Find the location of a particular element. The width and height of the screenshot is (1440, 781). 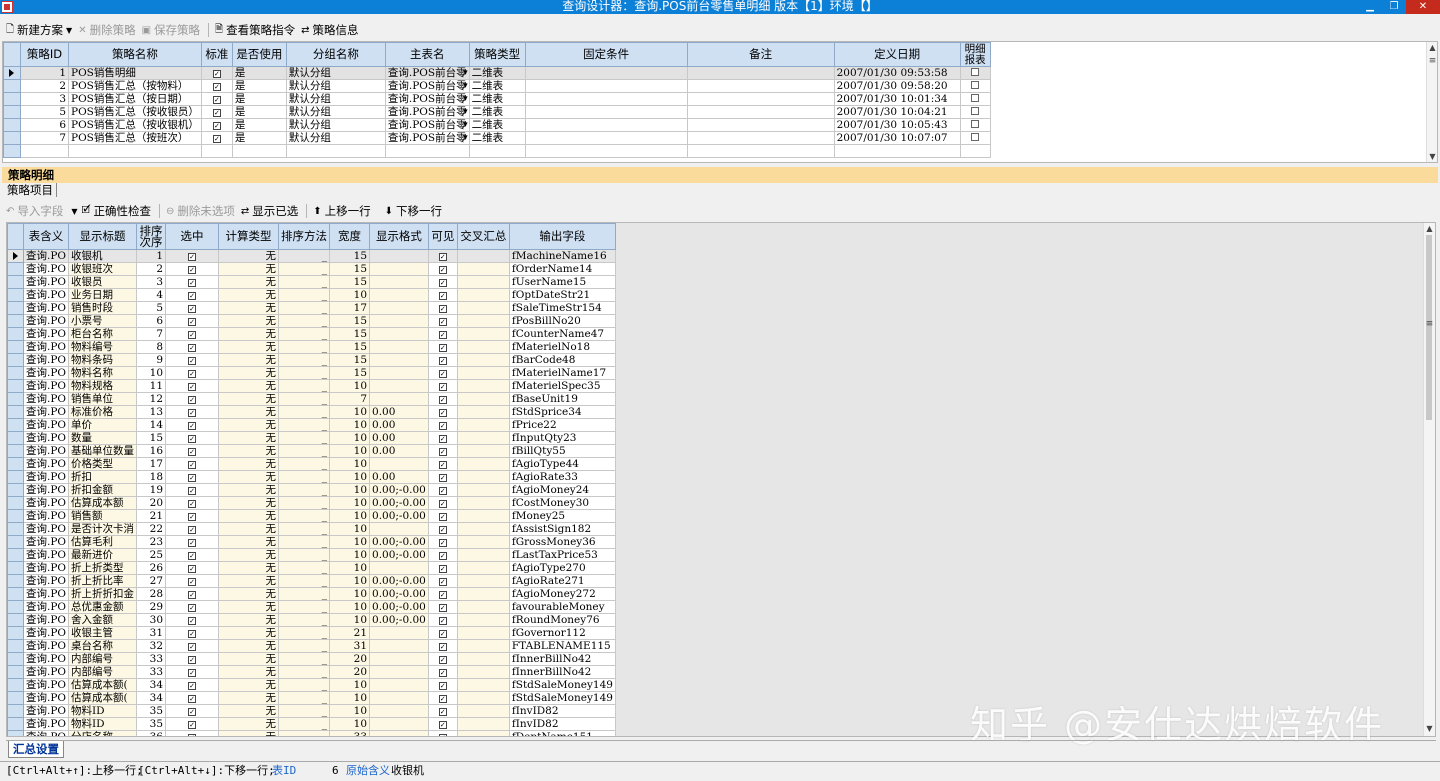

width-cell: 20 is located at coordinates (350, 672).